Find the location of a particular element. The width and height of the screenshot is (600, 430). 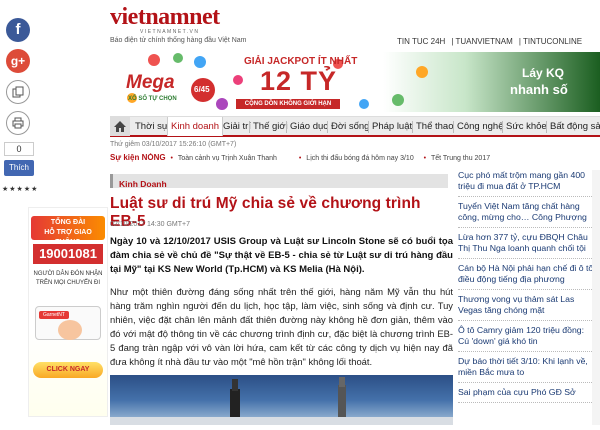

copy-icon is located at coordinates (18, 92).